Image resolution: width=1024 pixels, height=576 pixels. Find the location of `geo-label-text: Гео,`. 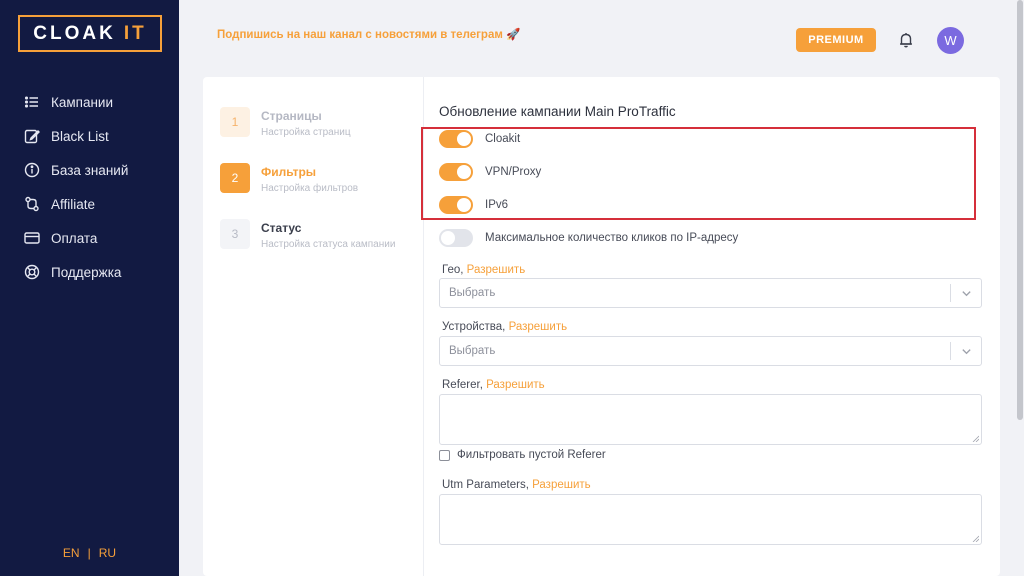

geo-label-text: Гео, is located at coordinates (453, 270).